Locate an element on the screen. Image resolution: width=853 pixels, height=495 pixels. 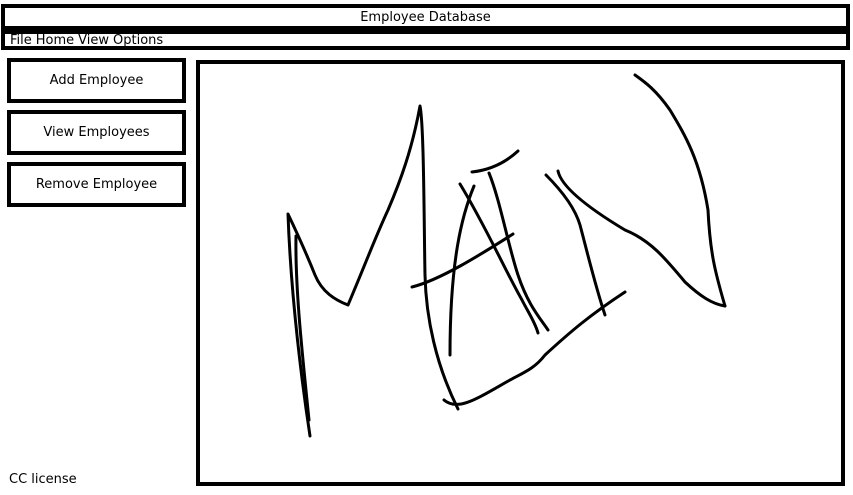
footer-license-text: CC license is located at coordinates (43, 479).